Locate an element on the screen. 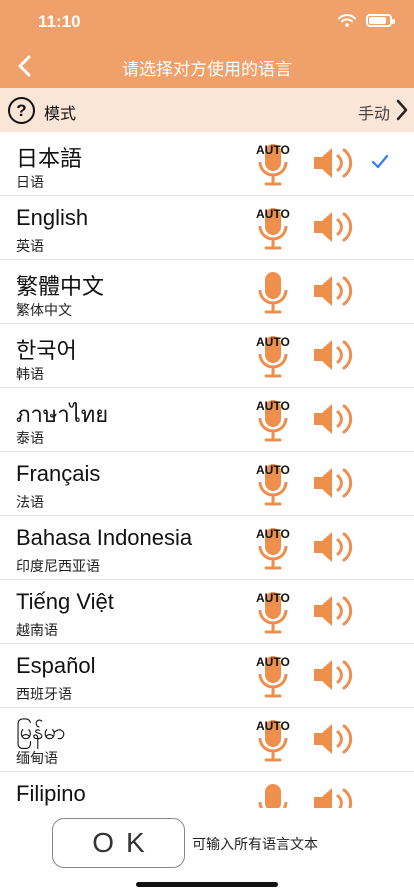 The width and height of the screenshot is (414, 896). mode-row: ? 模式 手动 is located at coordinates (207, 110).